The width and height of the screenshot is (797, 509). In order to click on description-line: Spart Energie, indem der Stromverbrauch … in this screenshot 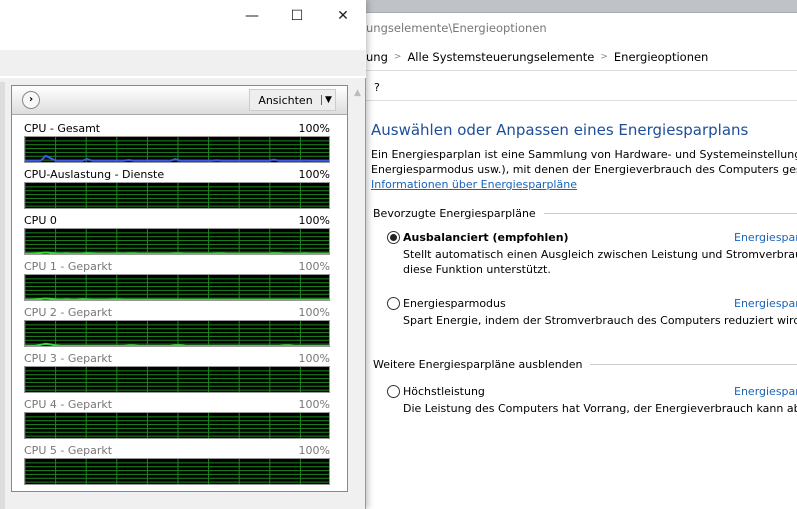, I will do `click(600, 320)`.